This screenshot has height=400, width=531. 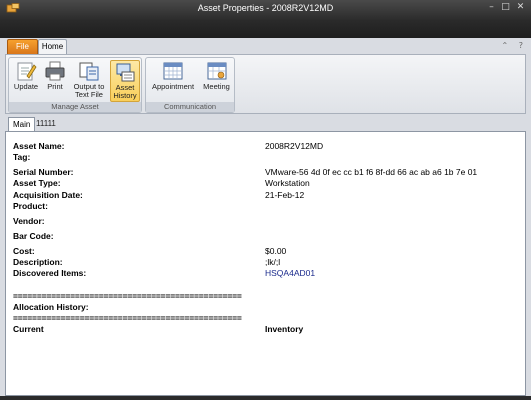 I want to click on update-label: Update, so click(x=26, y=86).